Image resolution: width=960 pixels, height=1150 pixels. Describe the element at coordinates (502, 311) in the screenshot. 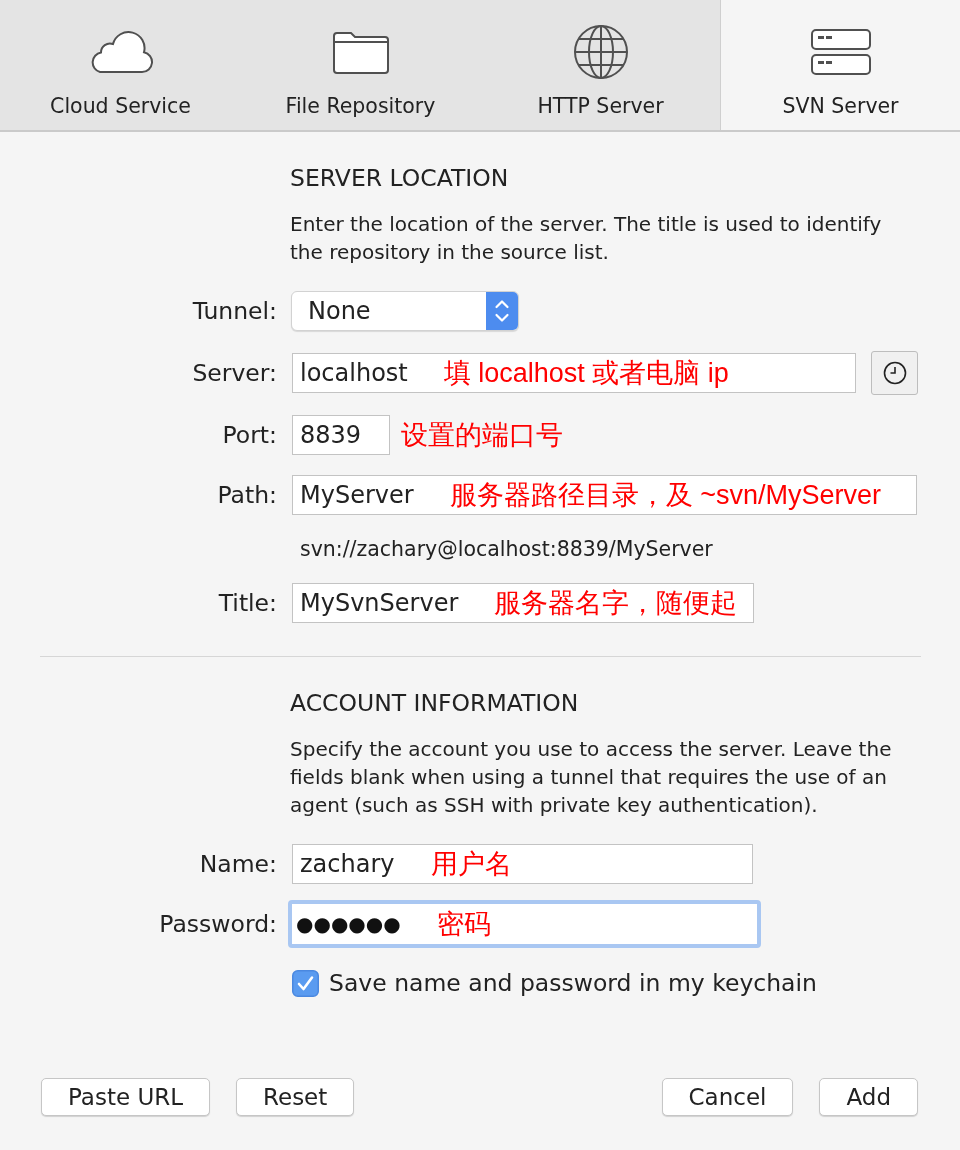

I see `up-down-arrows-icon` at that location.